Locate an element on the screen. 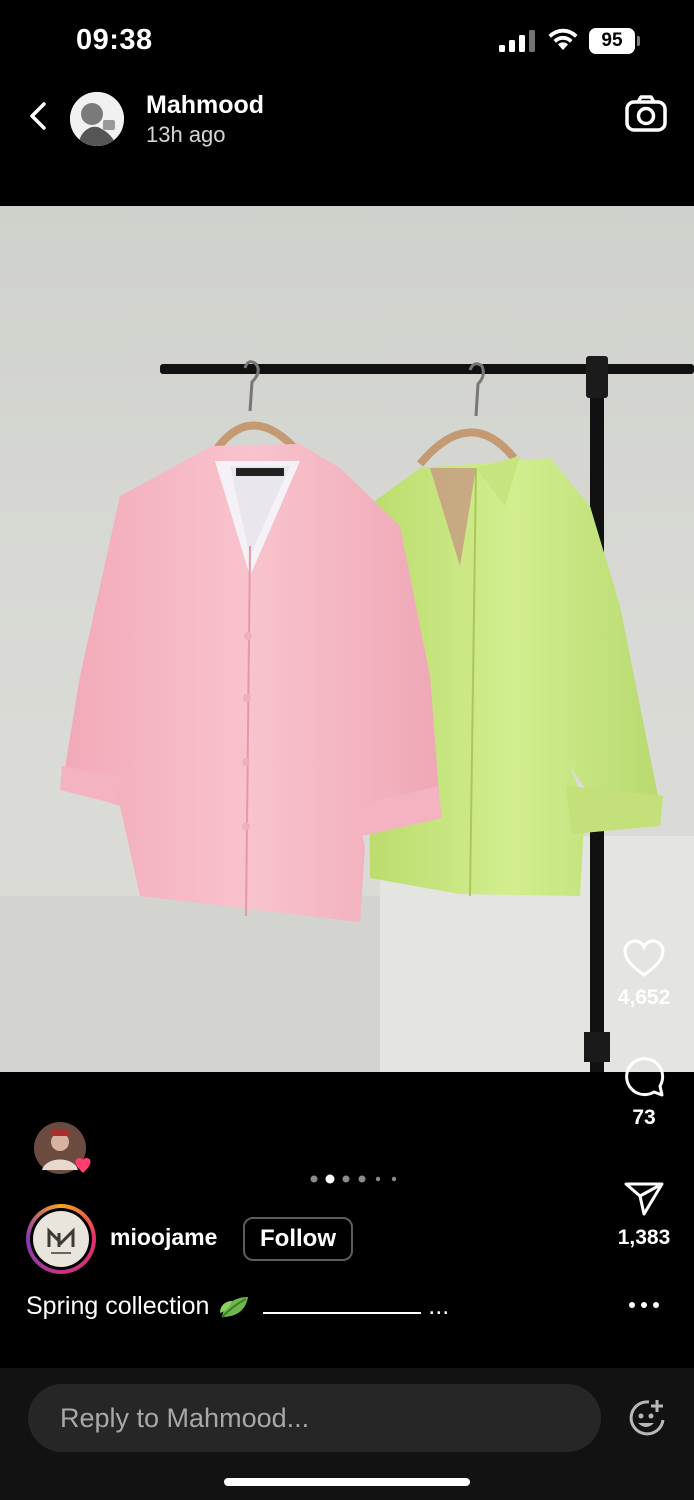 The width and height of the screenshot is (694, 1500). page-indicator is located at coordinates (353, 1179).